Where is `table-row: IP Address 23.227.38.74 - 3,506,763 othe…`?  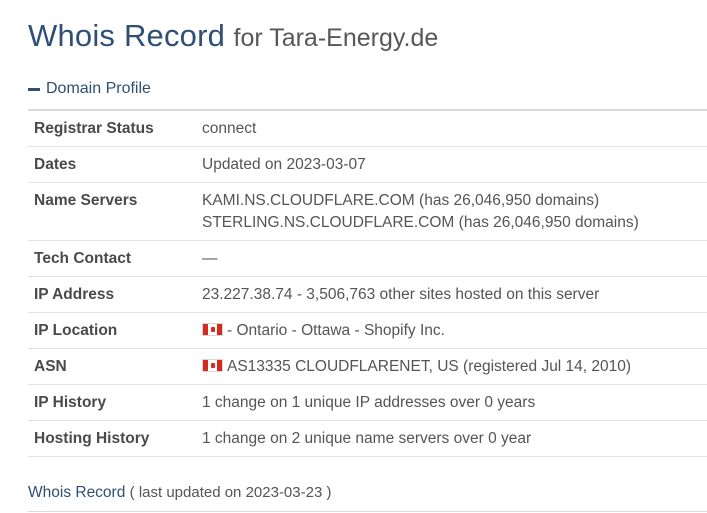
table-row: IP Address 23.227.38.74 - 3,506,763 othe… is located at coordinates (367, 294).